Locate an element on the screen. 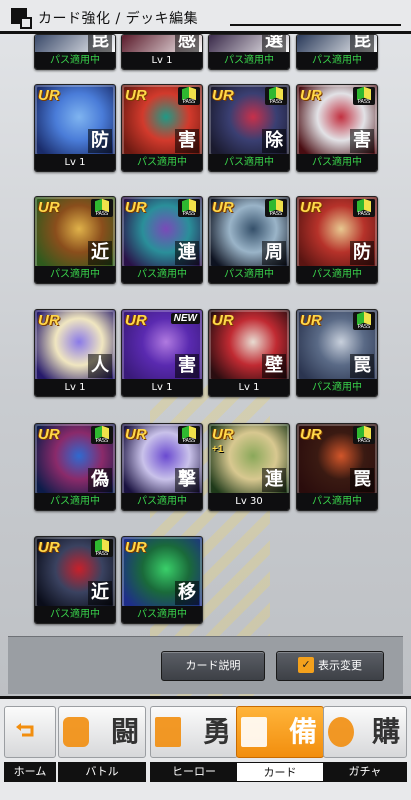 The height and width of the screenshot is (800, 411). card-partial: 感 Lv 1 is located at coordinates (162, 52).